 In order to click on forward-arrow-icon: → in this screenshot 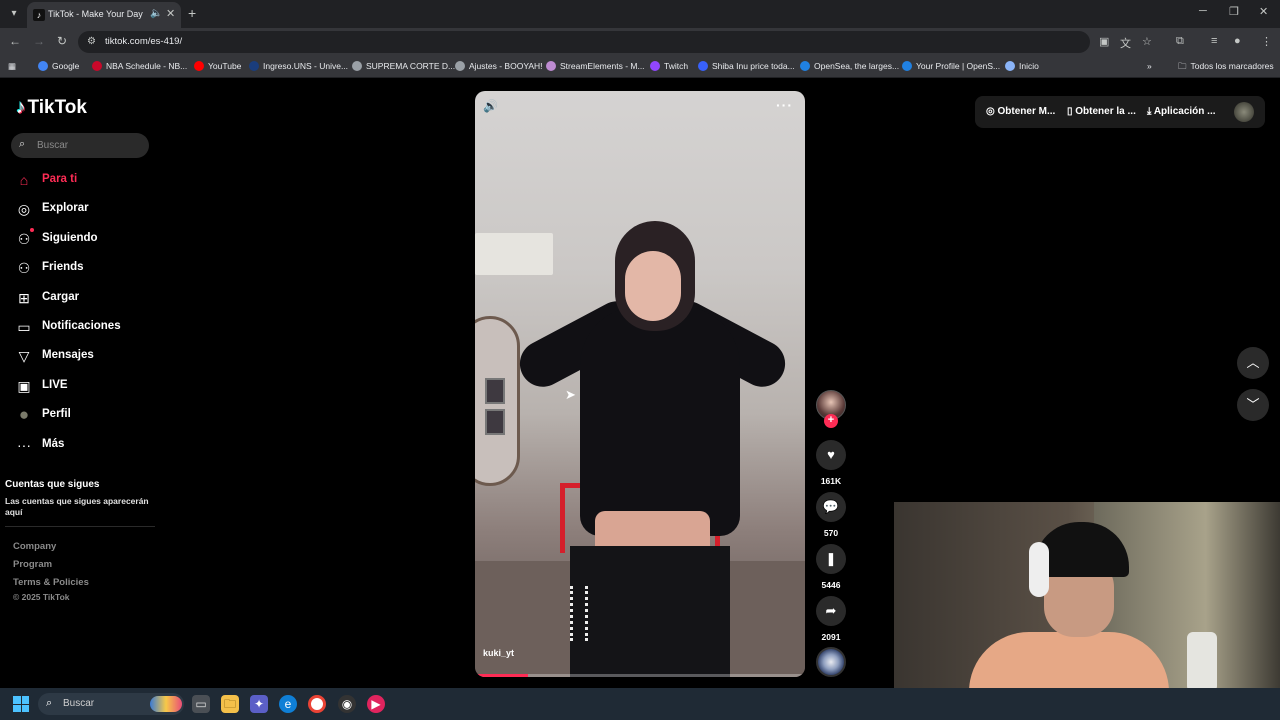, I will do `click(39, 41)`.